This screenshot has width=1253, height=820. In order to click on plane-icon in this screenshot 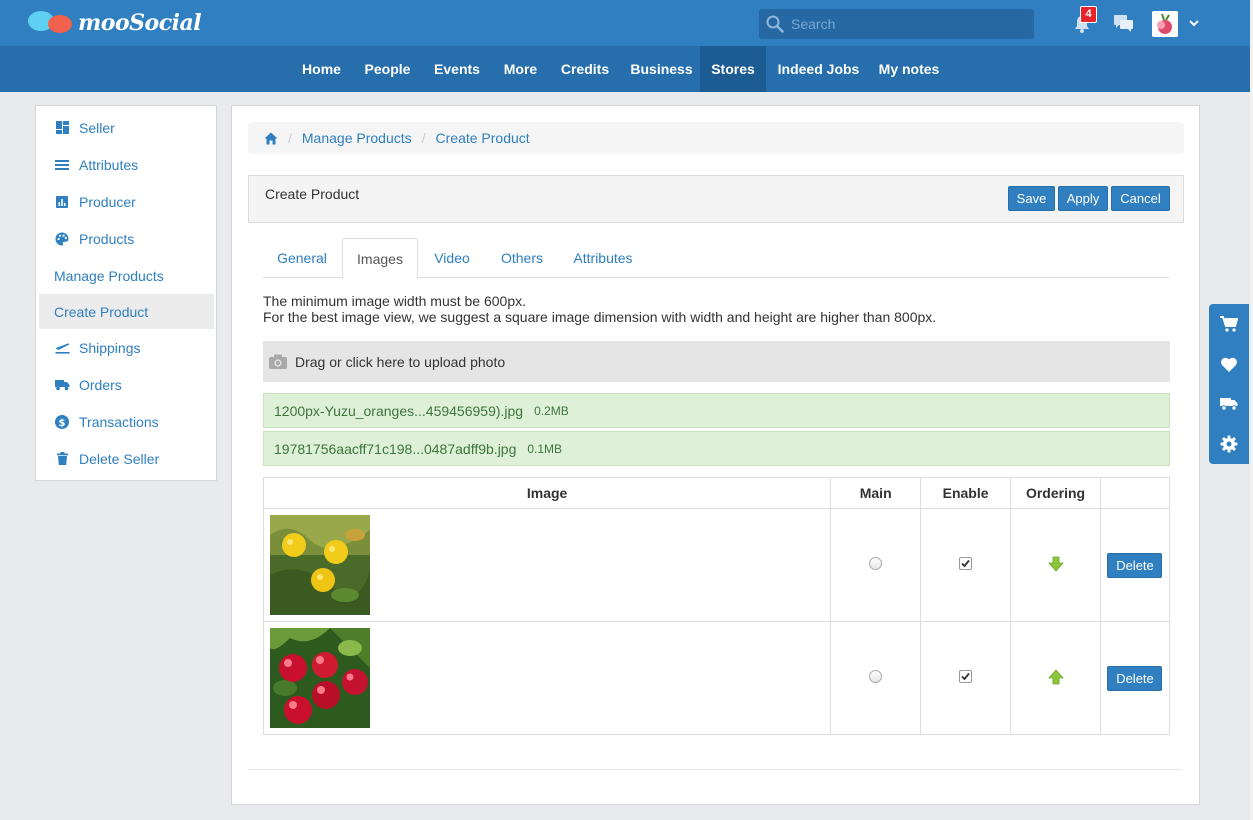, I will do `click(62, 347)`.